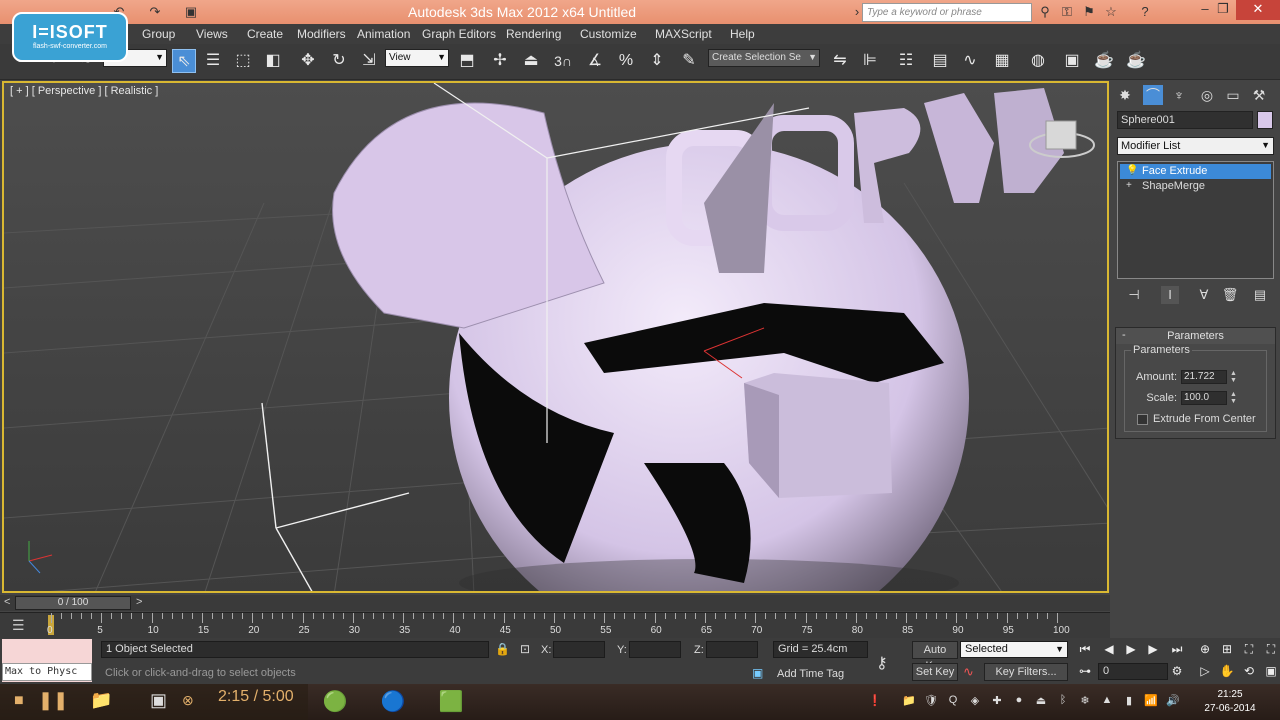 The height and width of the screenshot is (720, 1280). What do you see at coordinates (1227, 649) in the screenshot?
I see `zoom-all-icon: ⊞` at bounding box center [1227, 649].